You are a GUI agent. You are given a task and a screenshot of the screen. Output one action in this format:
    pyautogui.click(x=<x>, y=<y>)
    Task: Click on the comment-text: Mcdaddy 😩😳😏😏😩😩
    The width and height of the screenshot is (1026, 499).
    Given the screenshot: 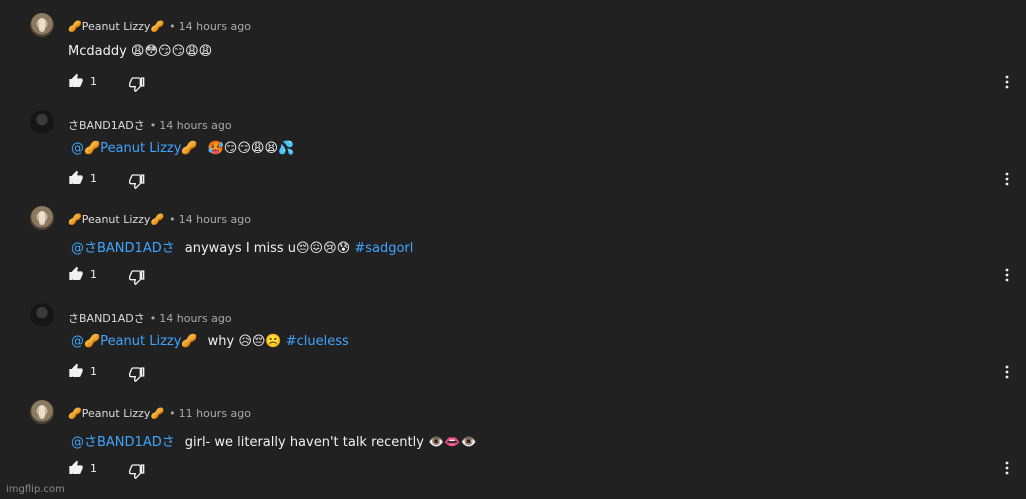 What is the action you would take?
    pyautogui.click(x=140, y=51)
    